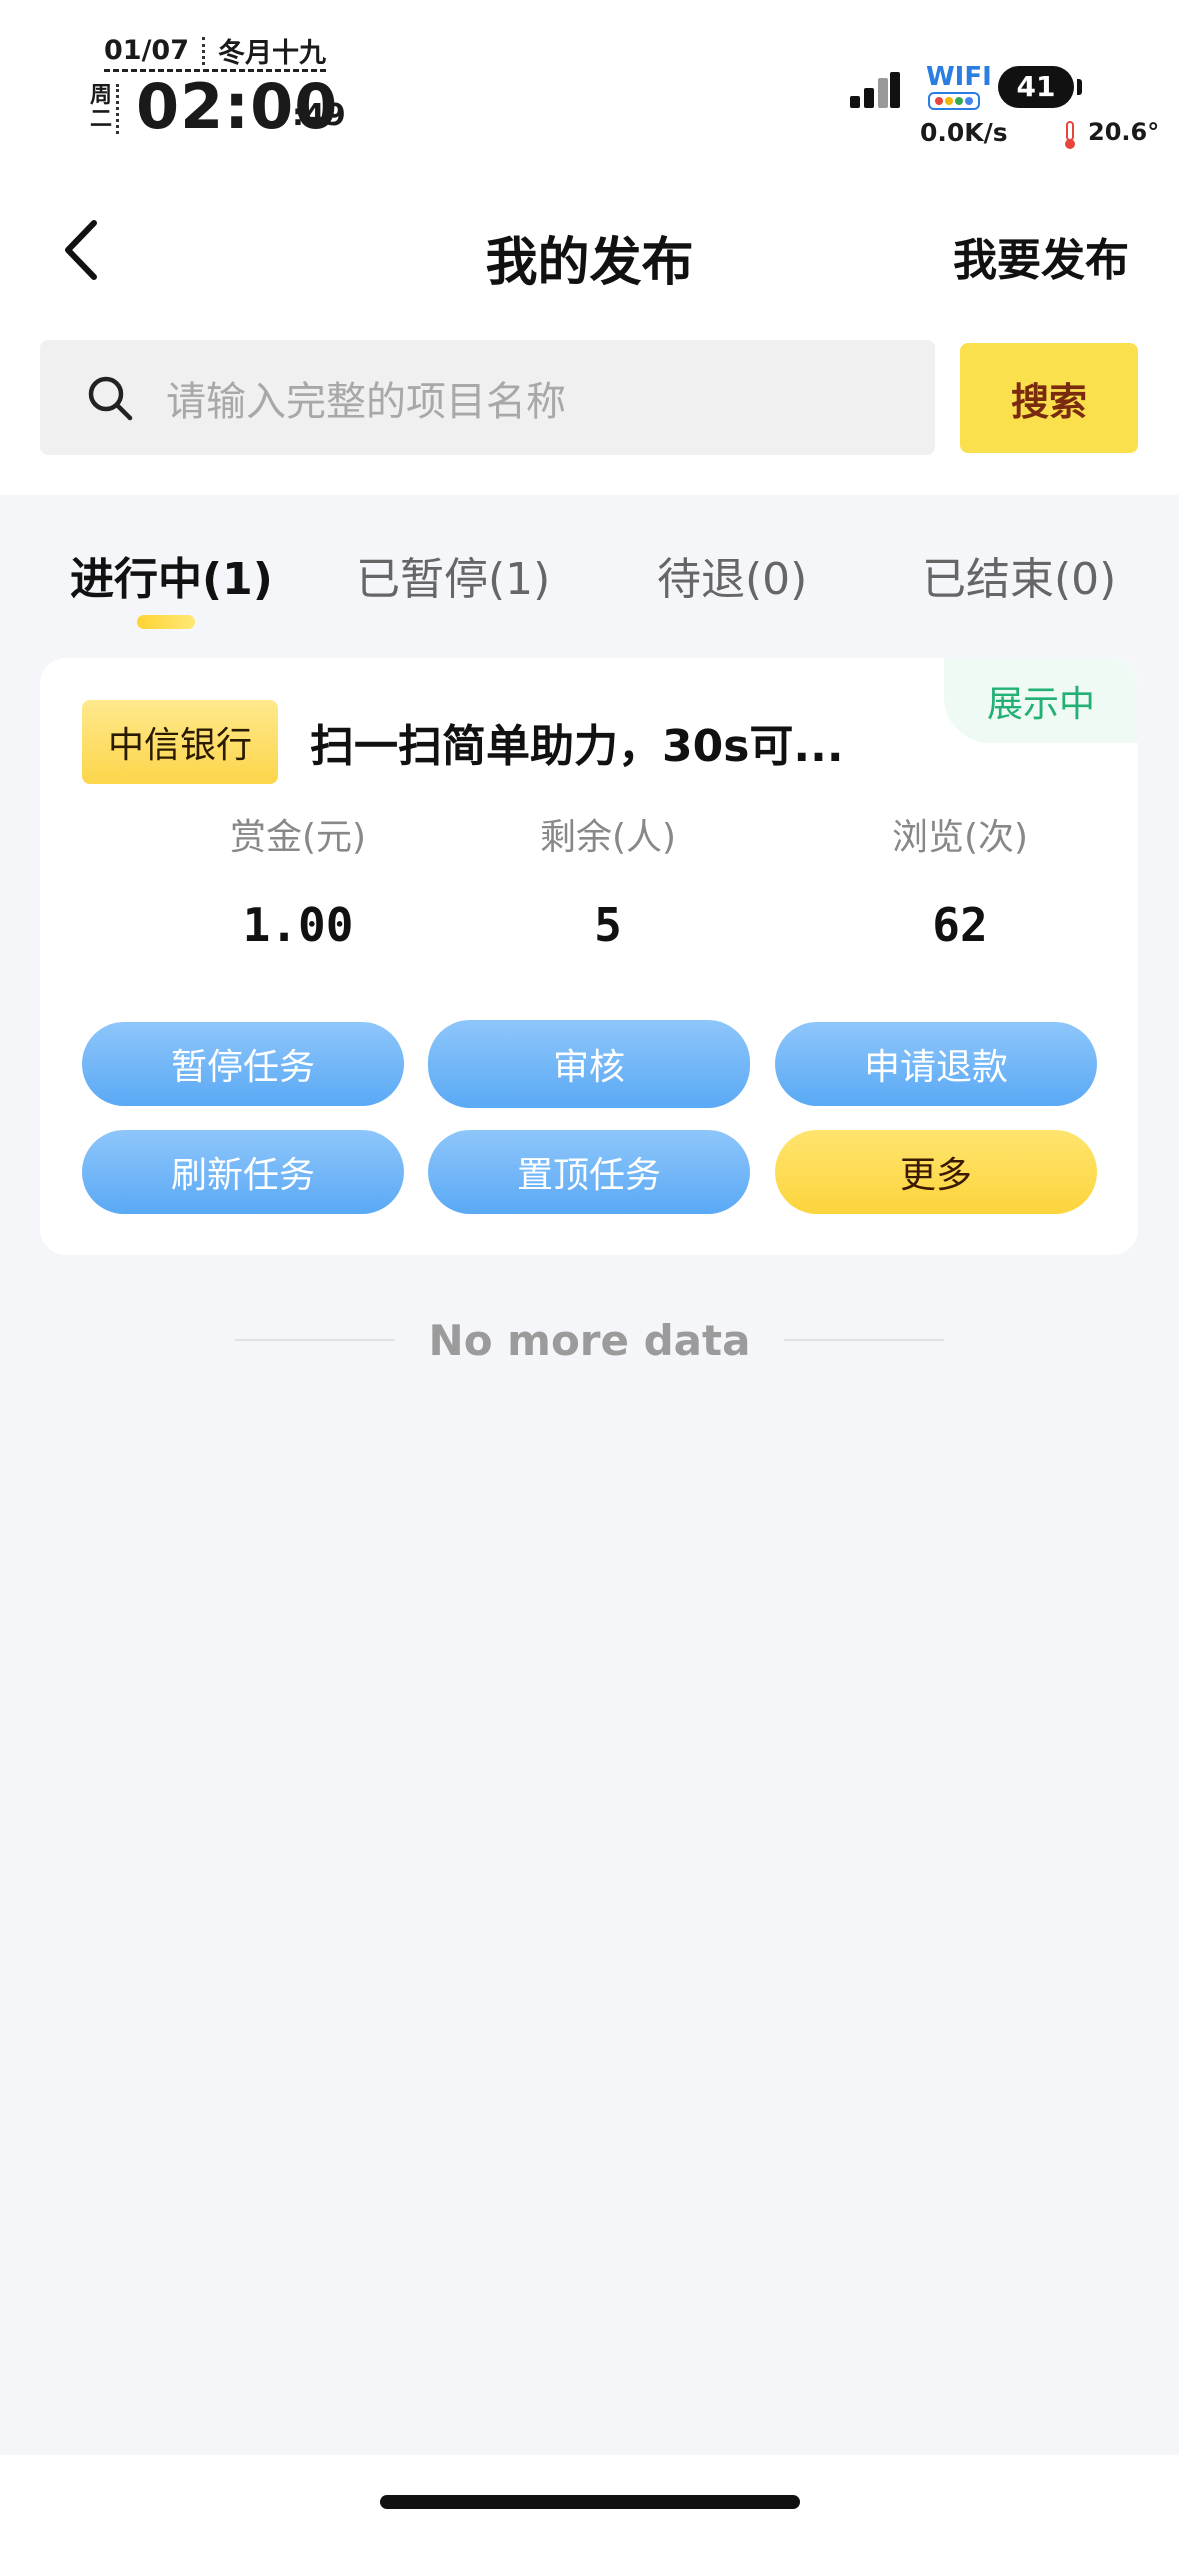  Describe the element at coordinates (960, 880) in the screenshot. I see `stat-views: 浏览(次) 62` at that location.